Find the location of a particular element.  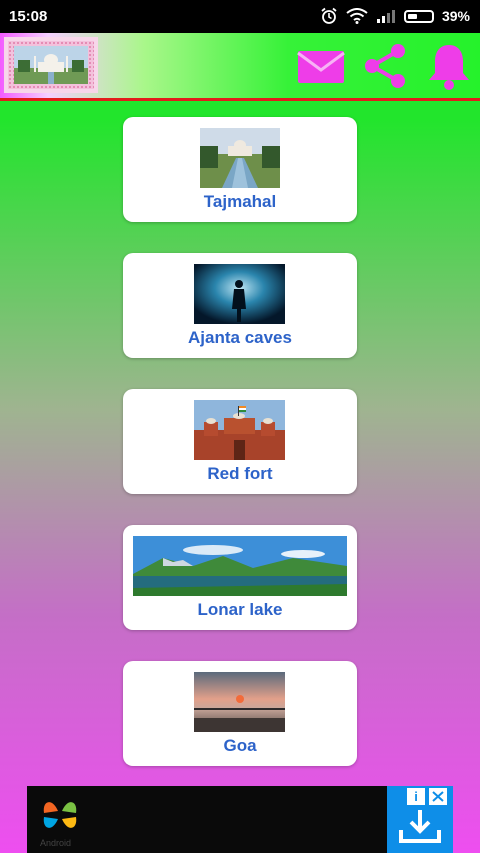

place-label: Lonar lake is located at coordinates (240, 609).